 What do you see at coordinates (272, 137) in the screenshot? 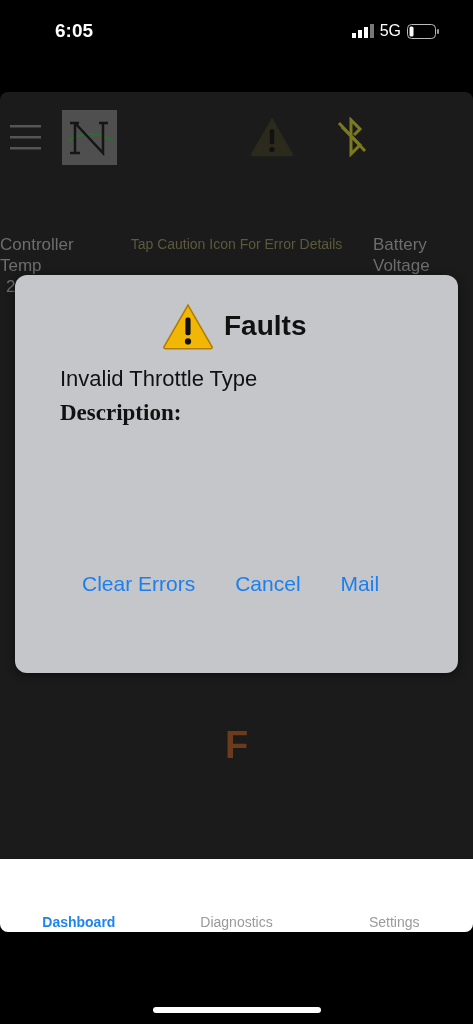
I see `caution-icon` at bounding box center [272, 137].